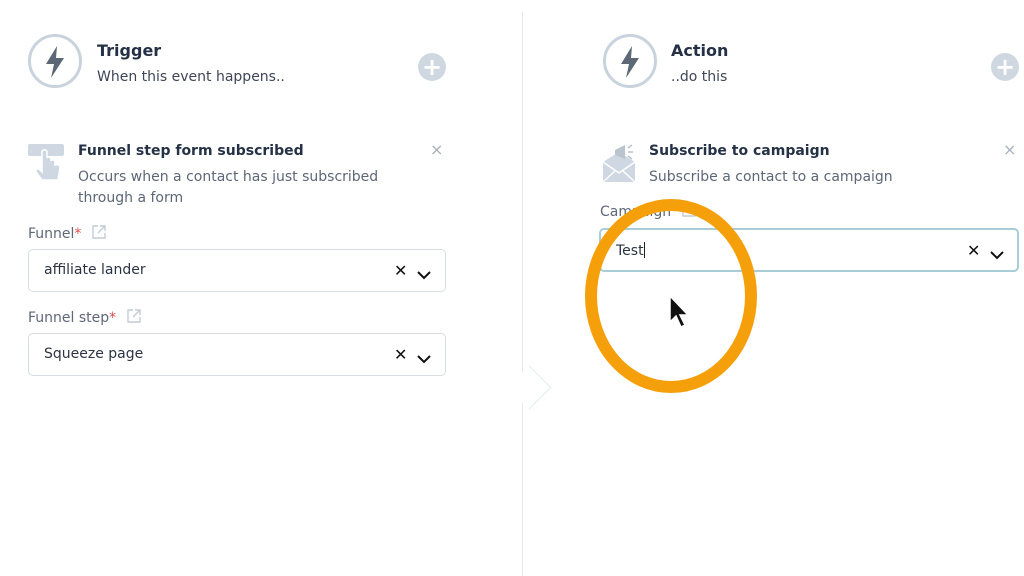  Describe the element at coordinates (771, 177) in the screenshot. I see `action-card-description: Subscribe a contact to a campaign` at that location.